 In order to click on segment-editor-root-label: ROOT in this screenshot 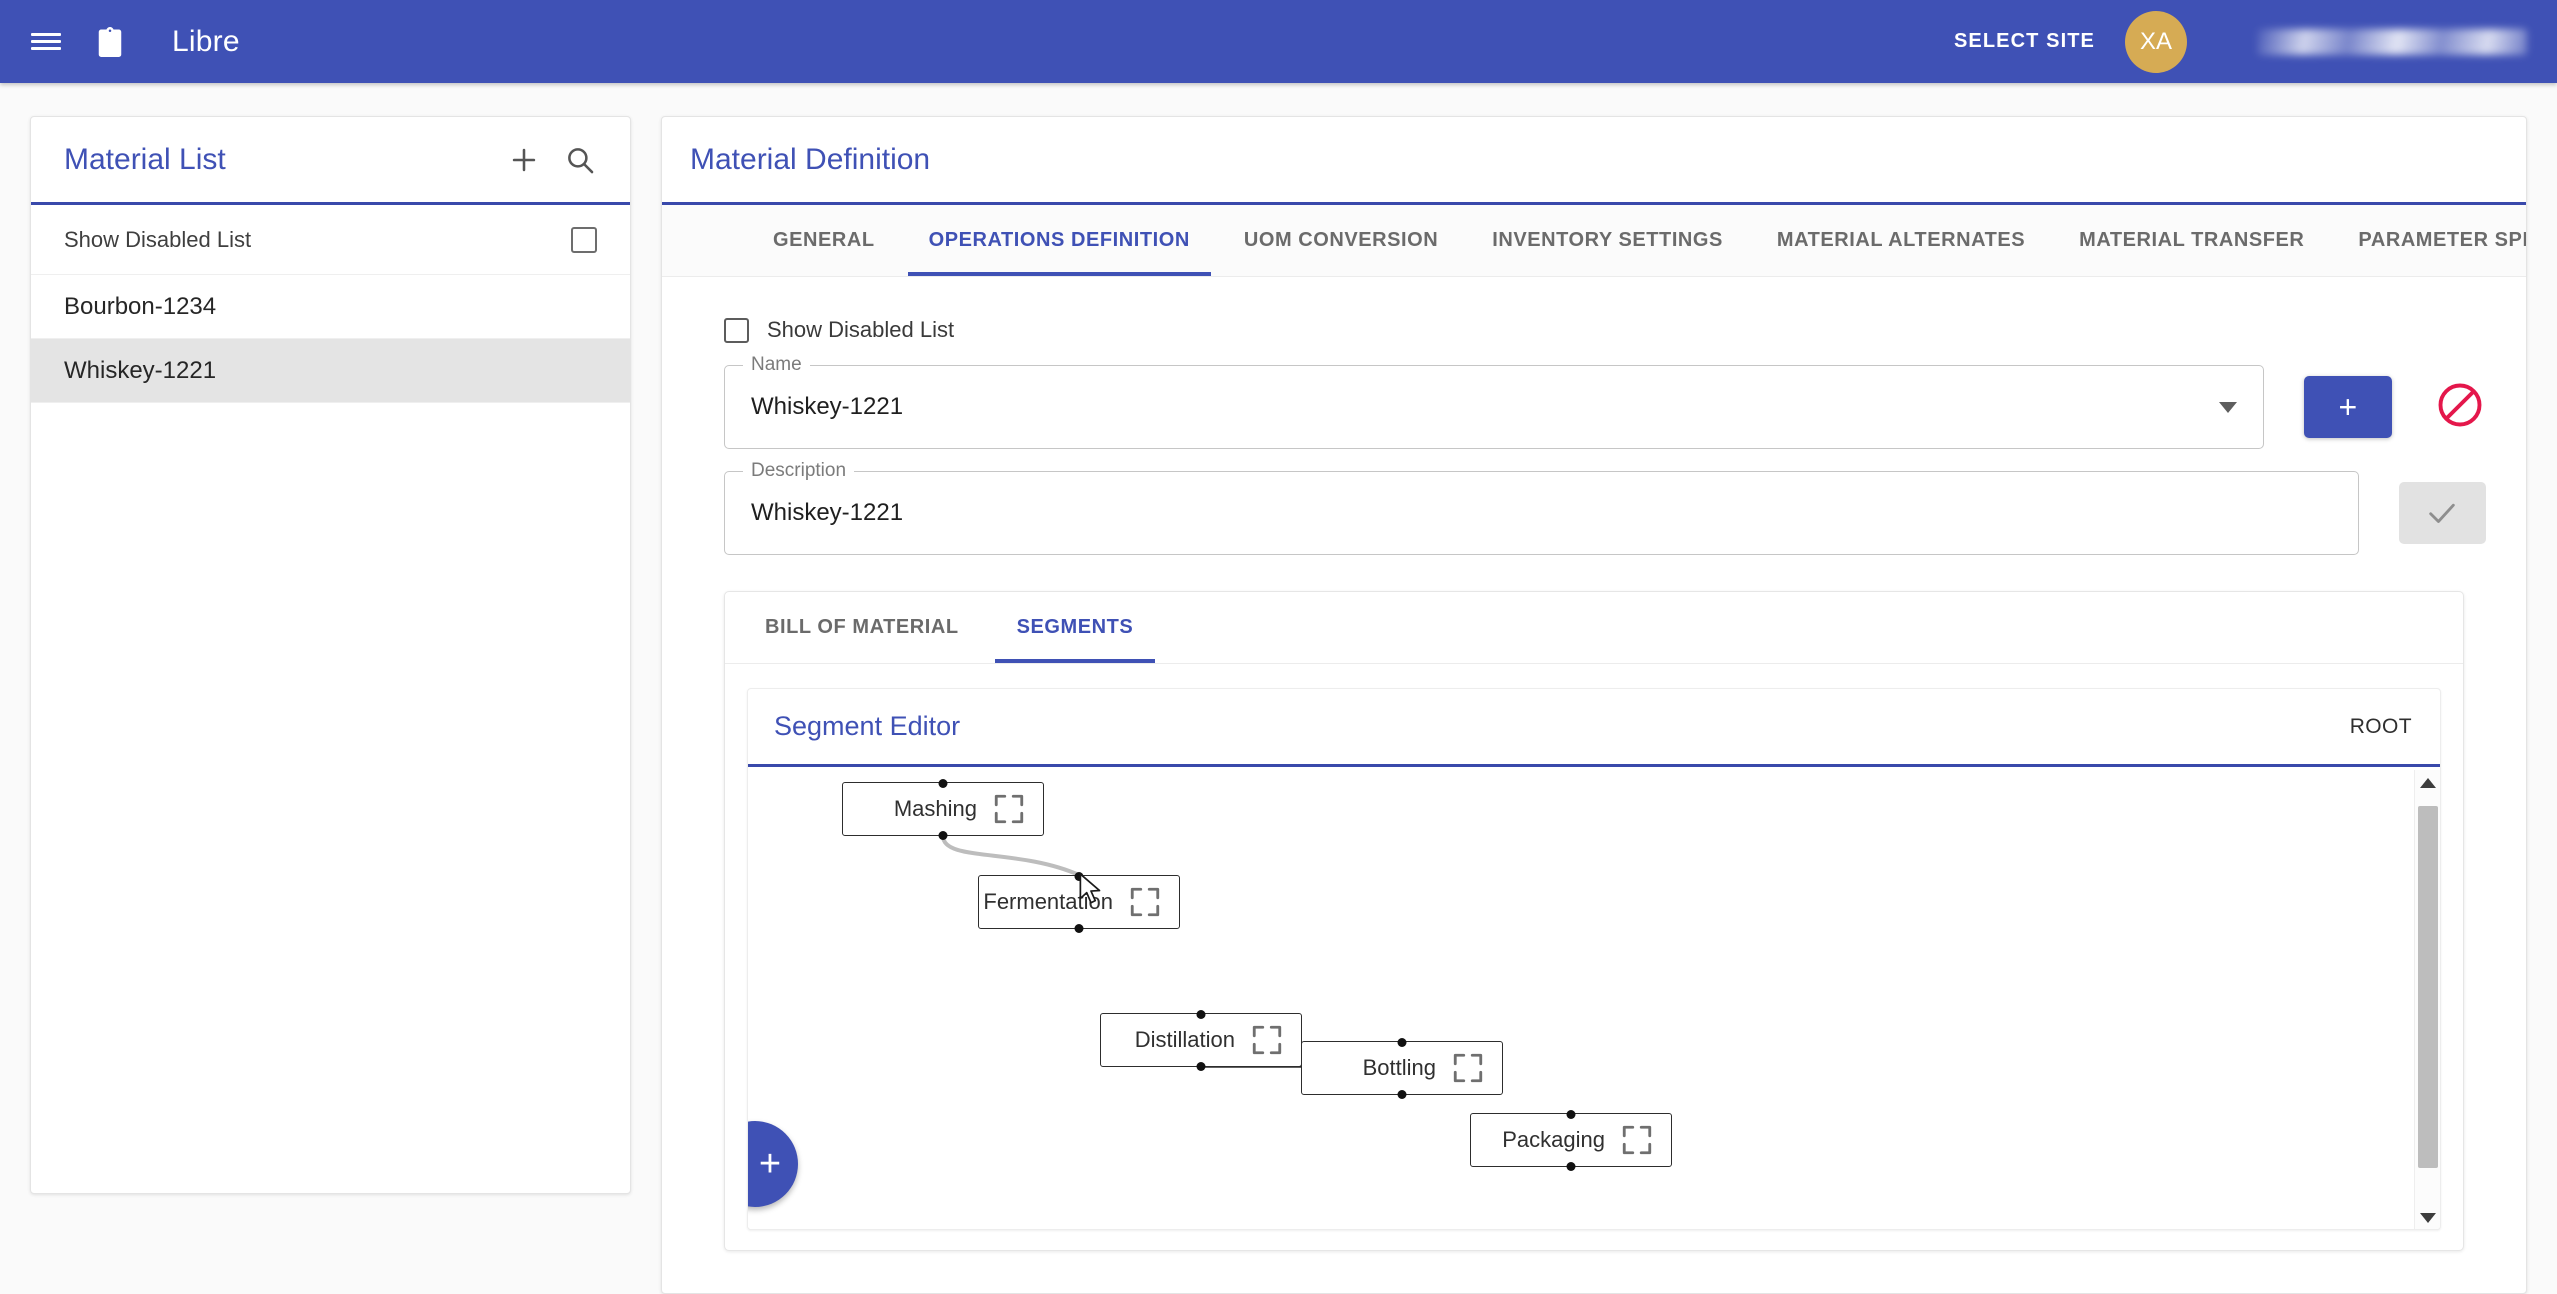, I will do `click(2380, 726)`.